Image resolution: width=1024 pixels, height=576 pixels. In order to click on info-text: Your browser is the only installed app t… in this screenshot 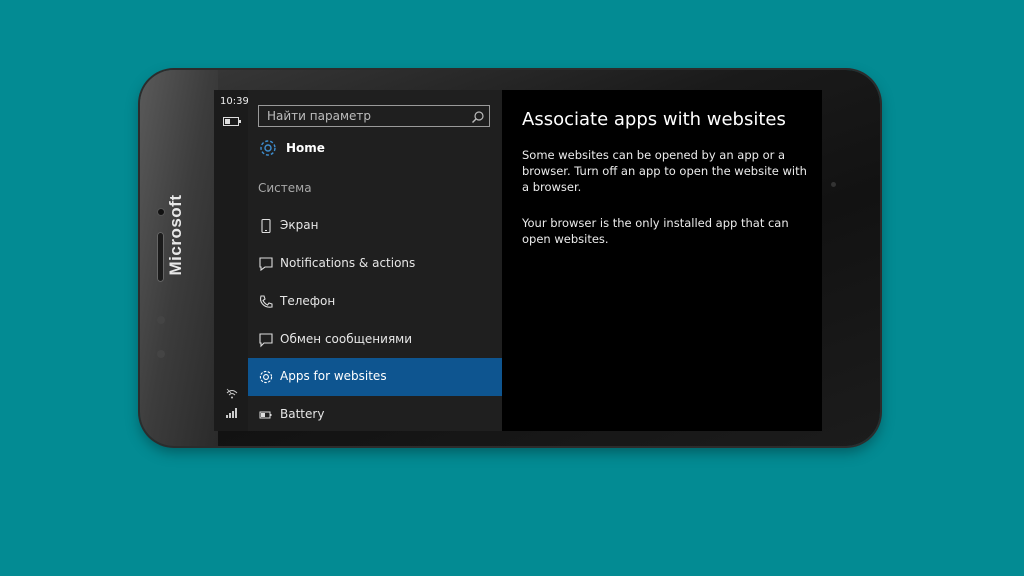, I will do `click(655, 231)`.